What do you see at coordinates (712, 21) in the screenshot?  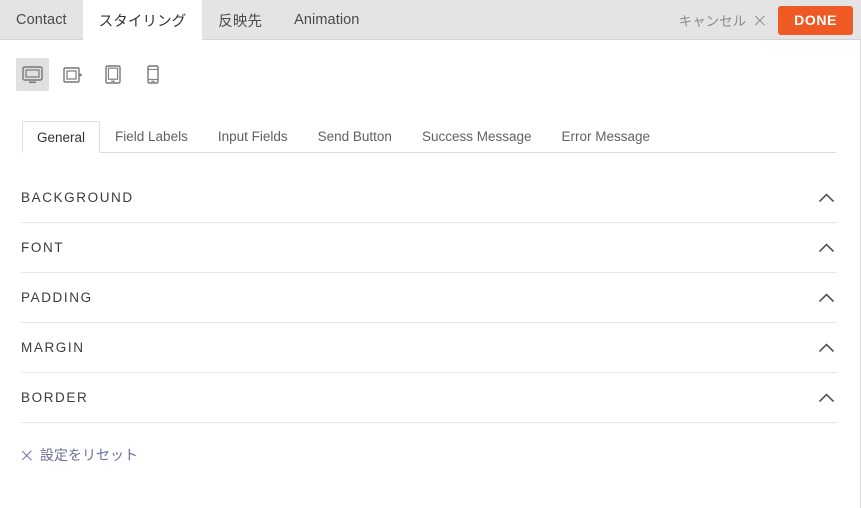 I see `cancel-label: キャンセル` at bounding box center [712, 21].